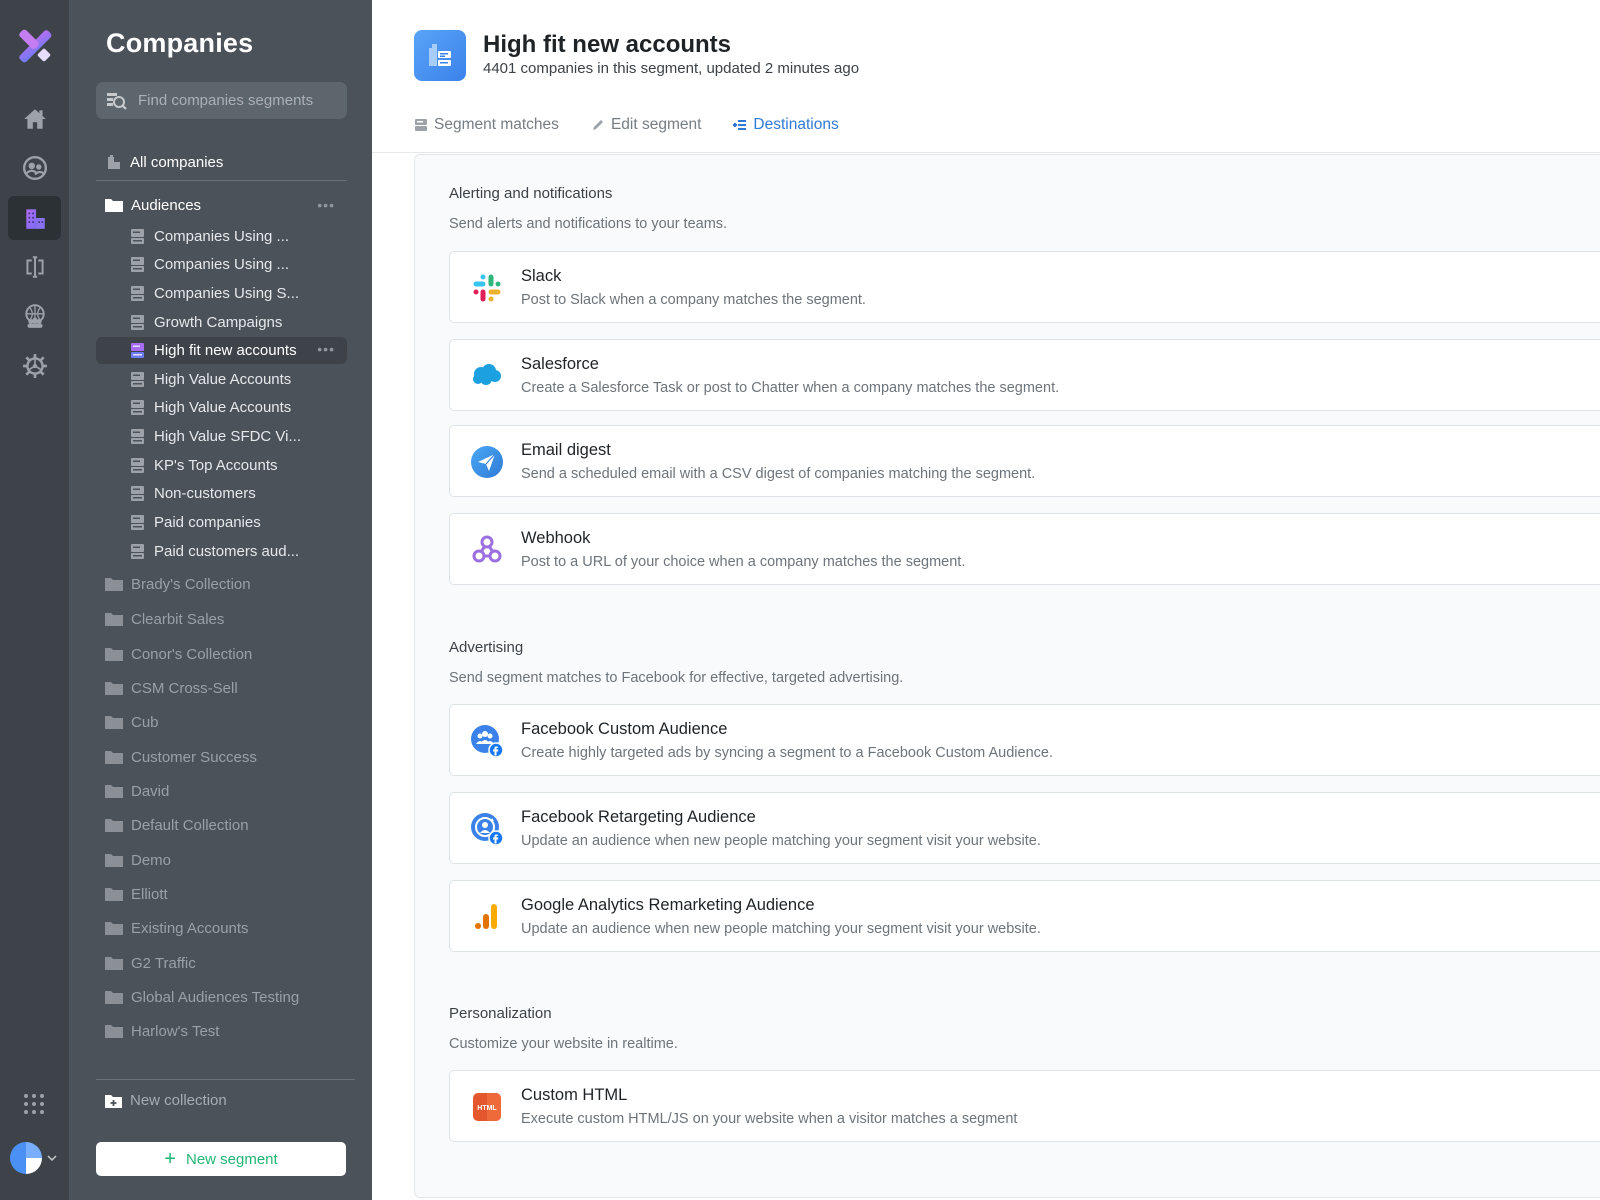  I want to click on sidebar-folder-item: Demo, so click(221, 860).